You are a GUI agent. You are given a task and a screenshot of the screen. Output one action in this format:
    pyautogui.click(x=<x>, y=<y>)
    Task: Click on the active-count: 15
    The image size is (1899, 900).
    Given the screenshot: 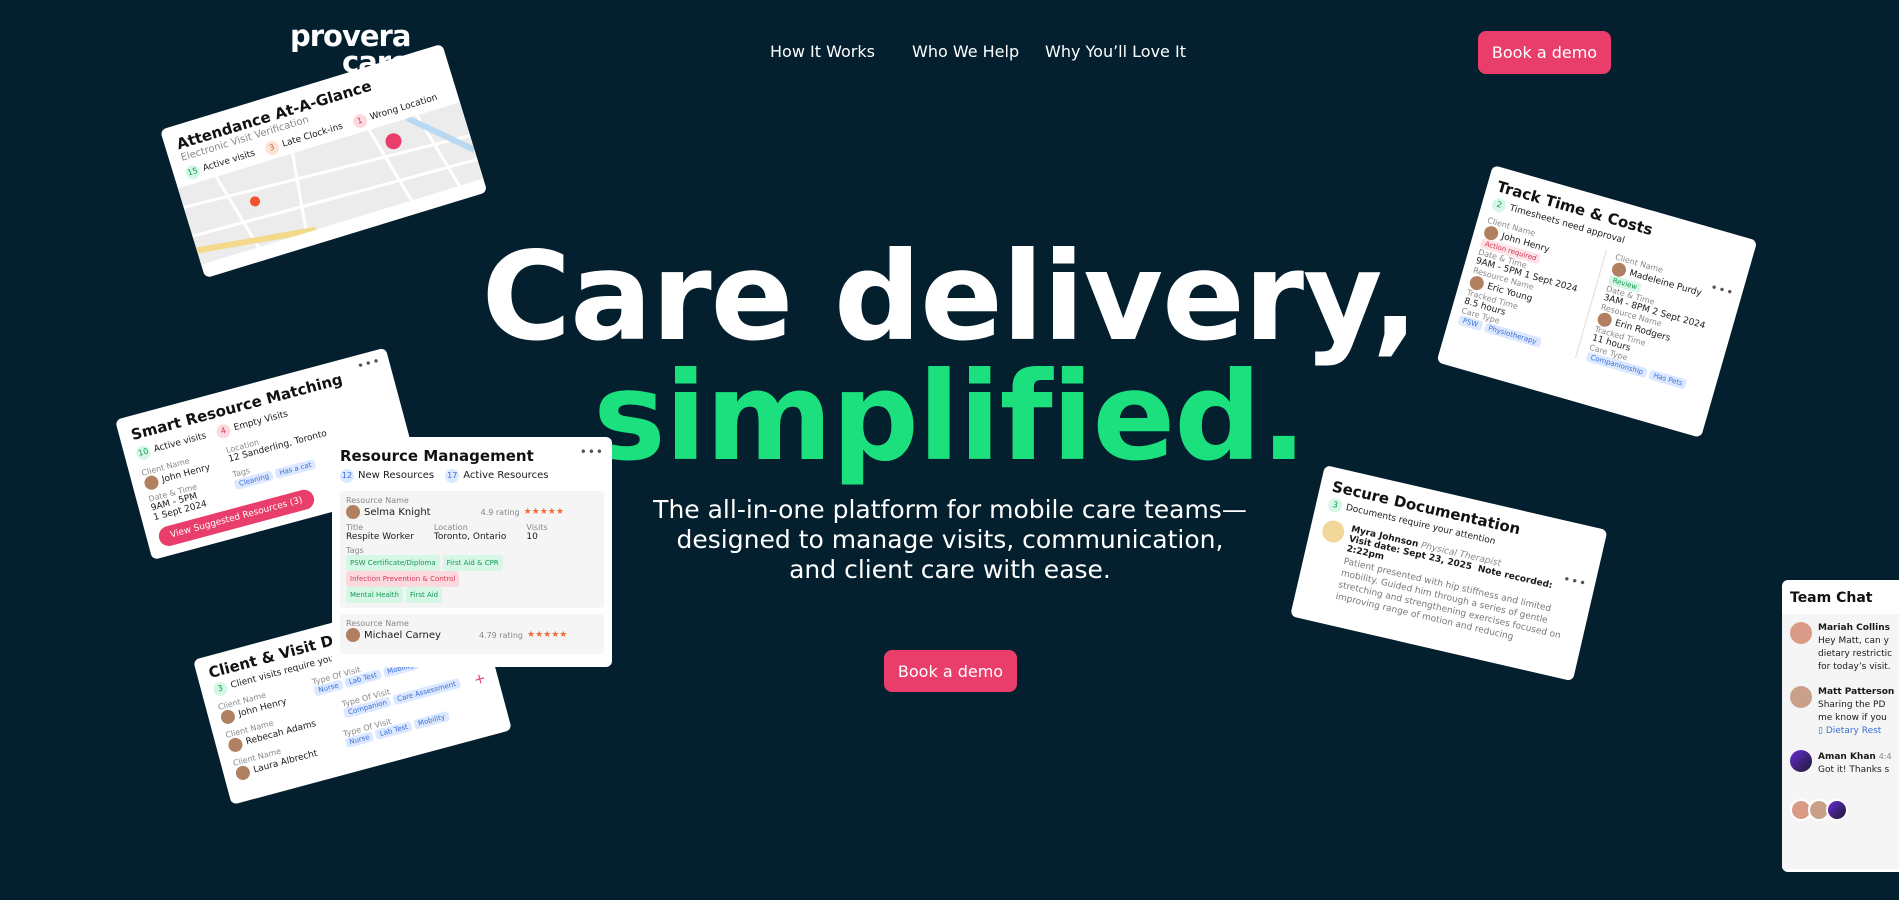 What is the action you would take?
    pyautogui.click(x=193, y=172)
    